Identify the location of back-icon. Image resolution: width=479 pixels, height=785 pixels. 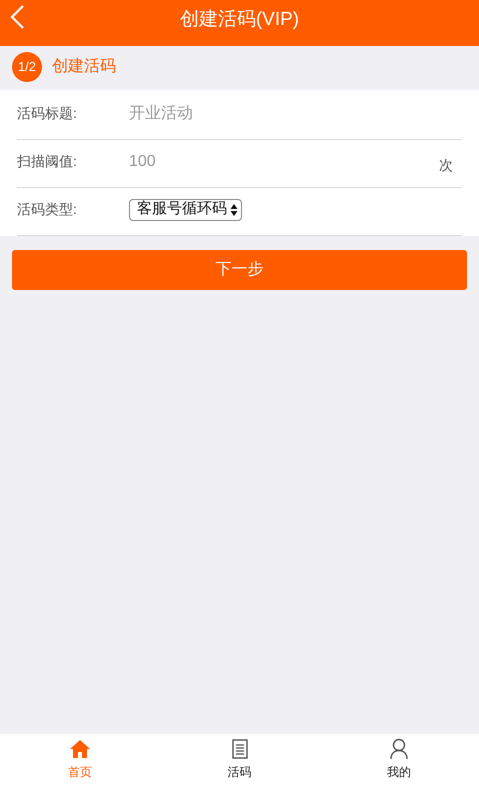
(17, 17).